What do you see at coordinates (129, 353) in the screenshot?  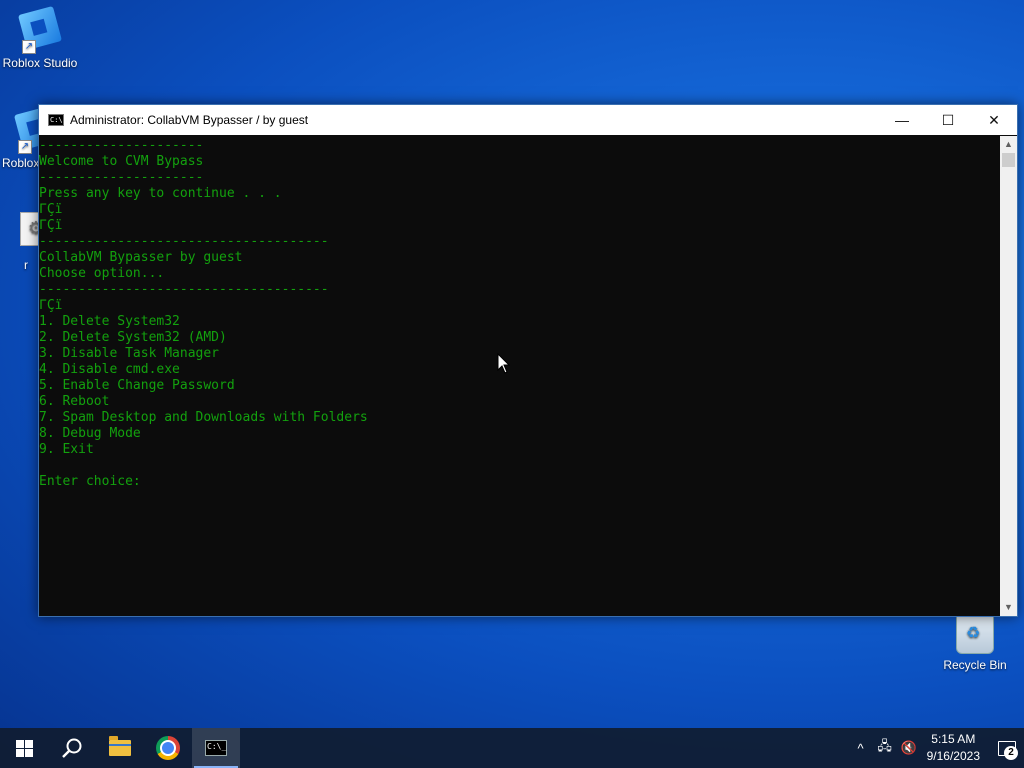 I see `console-line: 3. Disable Task Manager` at bounding box center [129, 353].